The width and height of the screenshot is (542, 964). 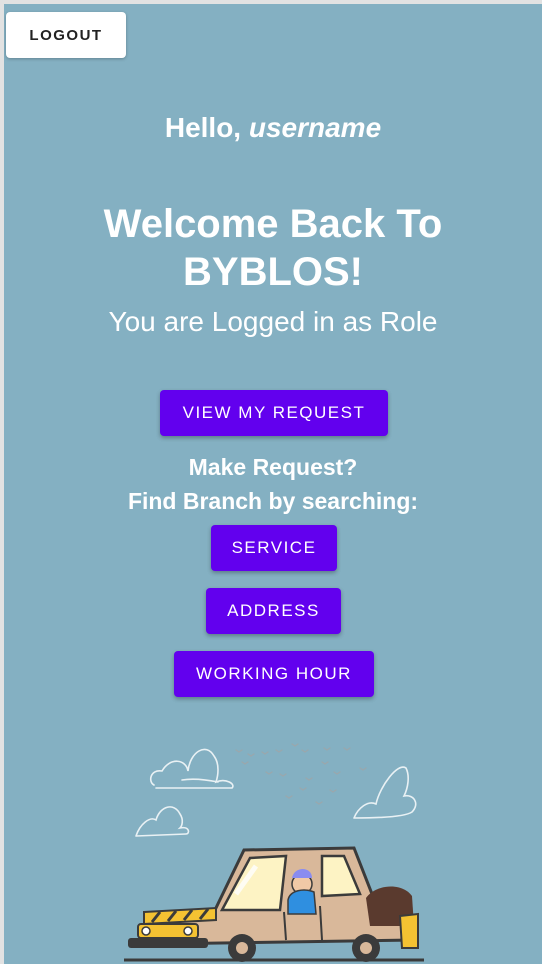 What do you see at coordinates (273, 248) in the screenshot?
I see `welcome-title: Welcome Back To BYBLOS!` at bounding box center [273, 248].